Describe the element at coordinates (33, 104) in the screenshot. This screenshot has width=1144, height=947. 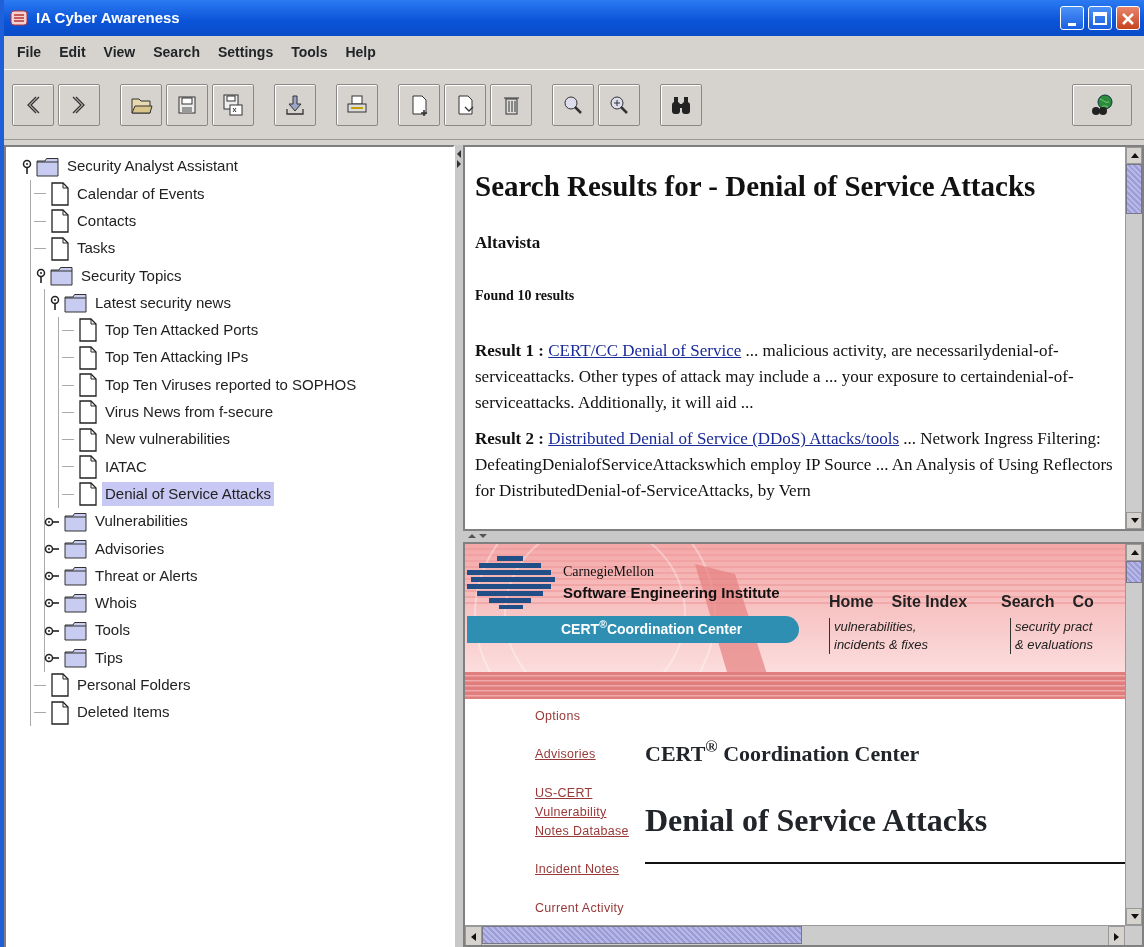
I see `back-arrow-button` at that location.